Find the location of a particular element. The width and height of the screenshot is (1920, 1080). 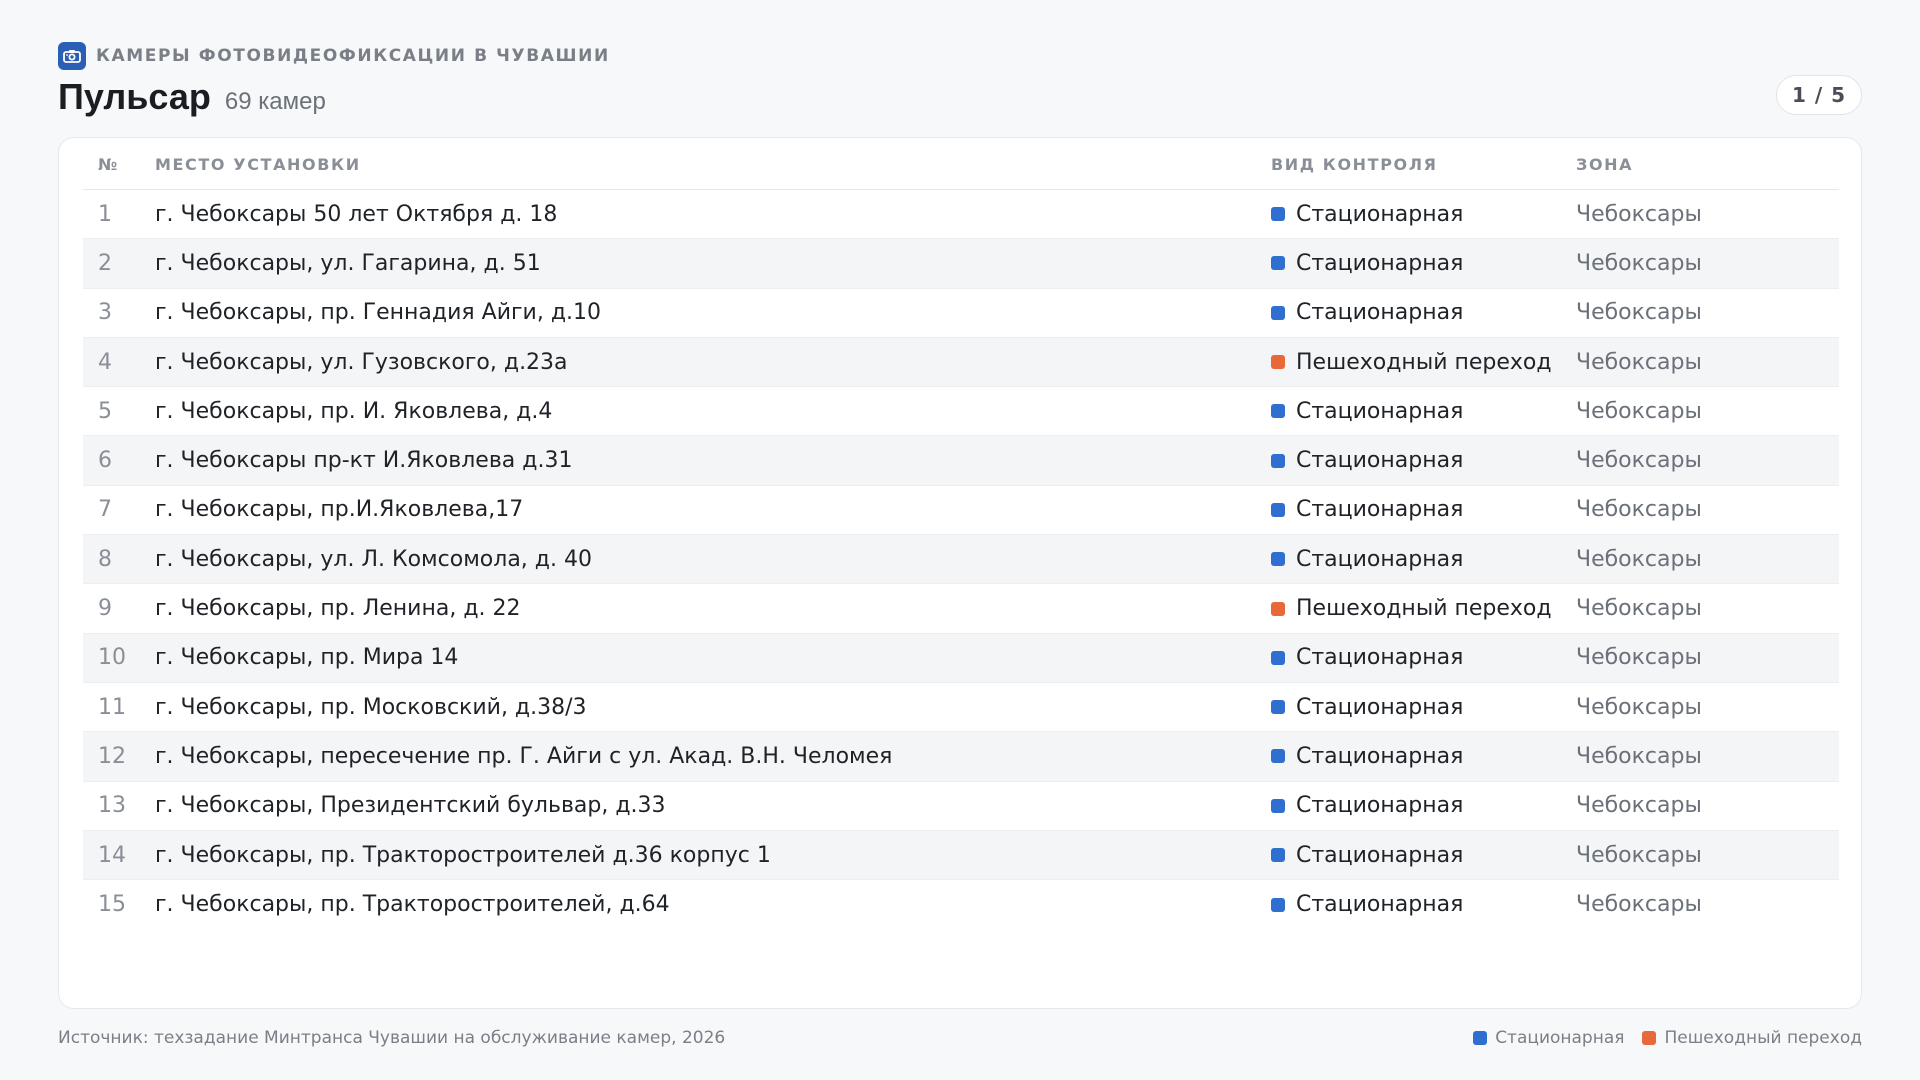

legend-item-crossing: Пешеходный переход is located at coordinates (1752, 1038).